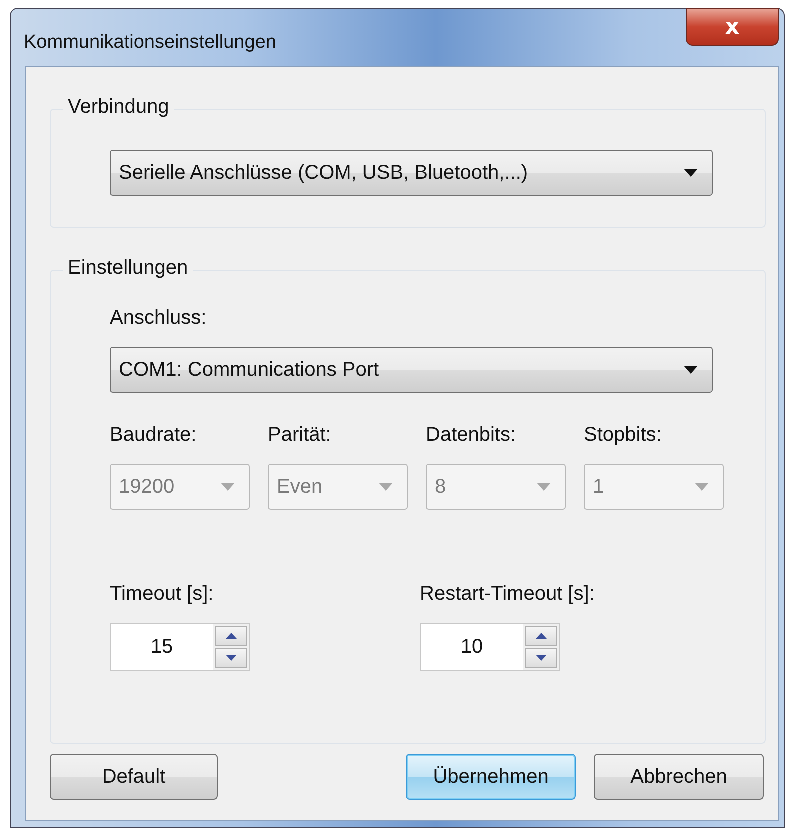 The image size is (800, 832). Describe the element at coordinates (507, 594) in the screenshot. I see `field-label: Restart-Timeout [s]:` at that location.